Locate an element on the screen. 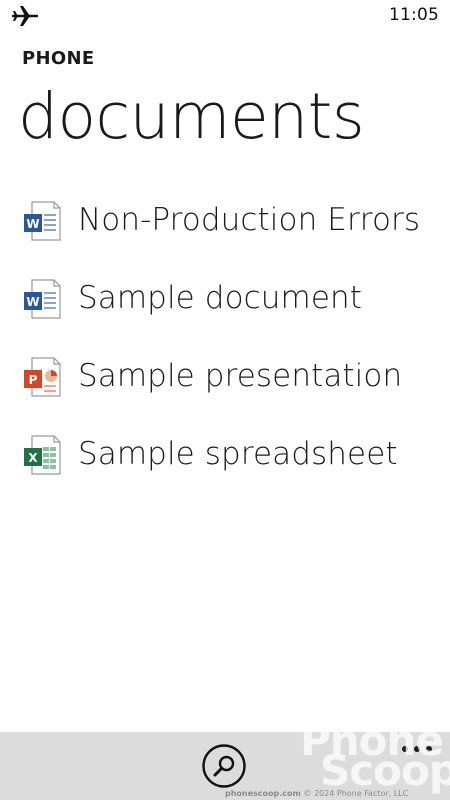 Image resolution: width=450 pixels, height=800 pixels. svg-text: P is located at coordinates (33, 380).